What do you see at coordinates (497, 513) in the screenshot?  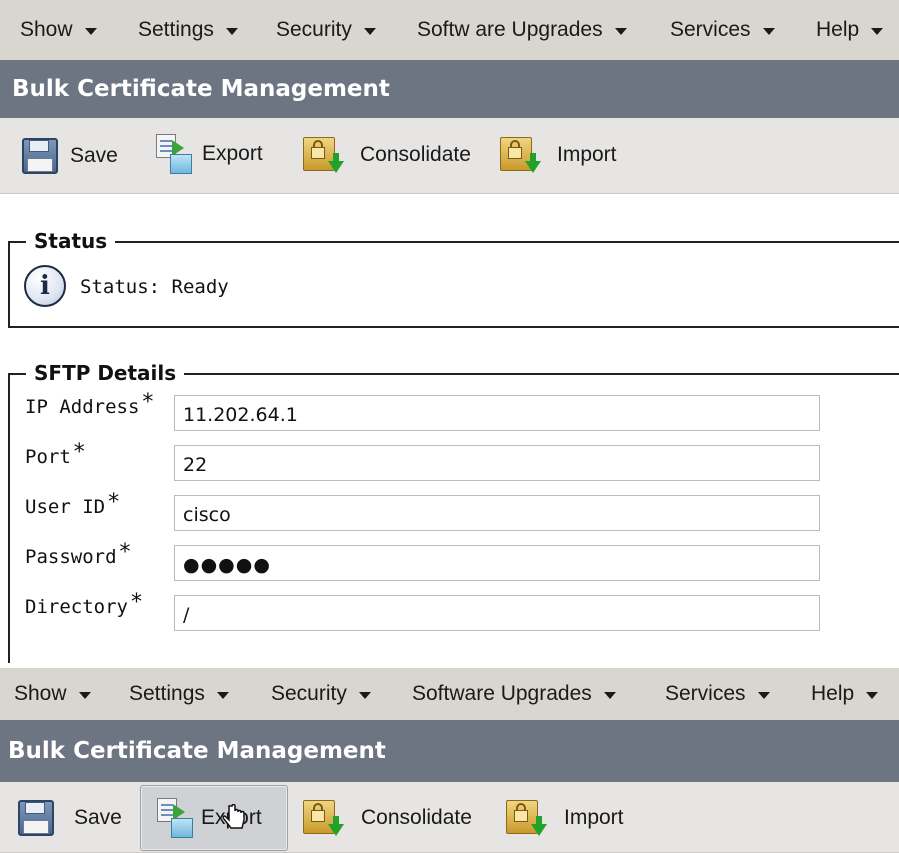 I see `user-id-input` at bounding box center [497, 513].